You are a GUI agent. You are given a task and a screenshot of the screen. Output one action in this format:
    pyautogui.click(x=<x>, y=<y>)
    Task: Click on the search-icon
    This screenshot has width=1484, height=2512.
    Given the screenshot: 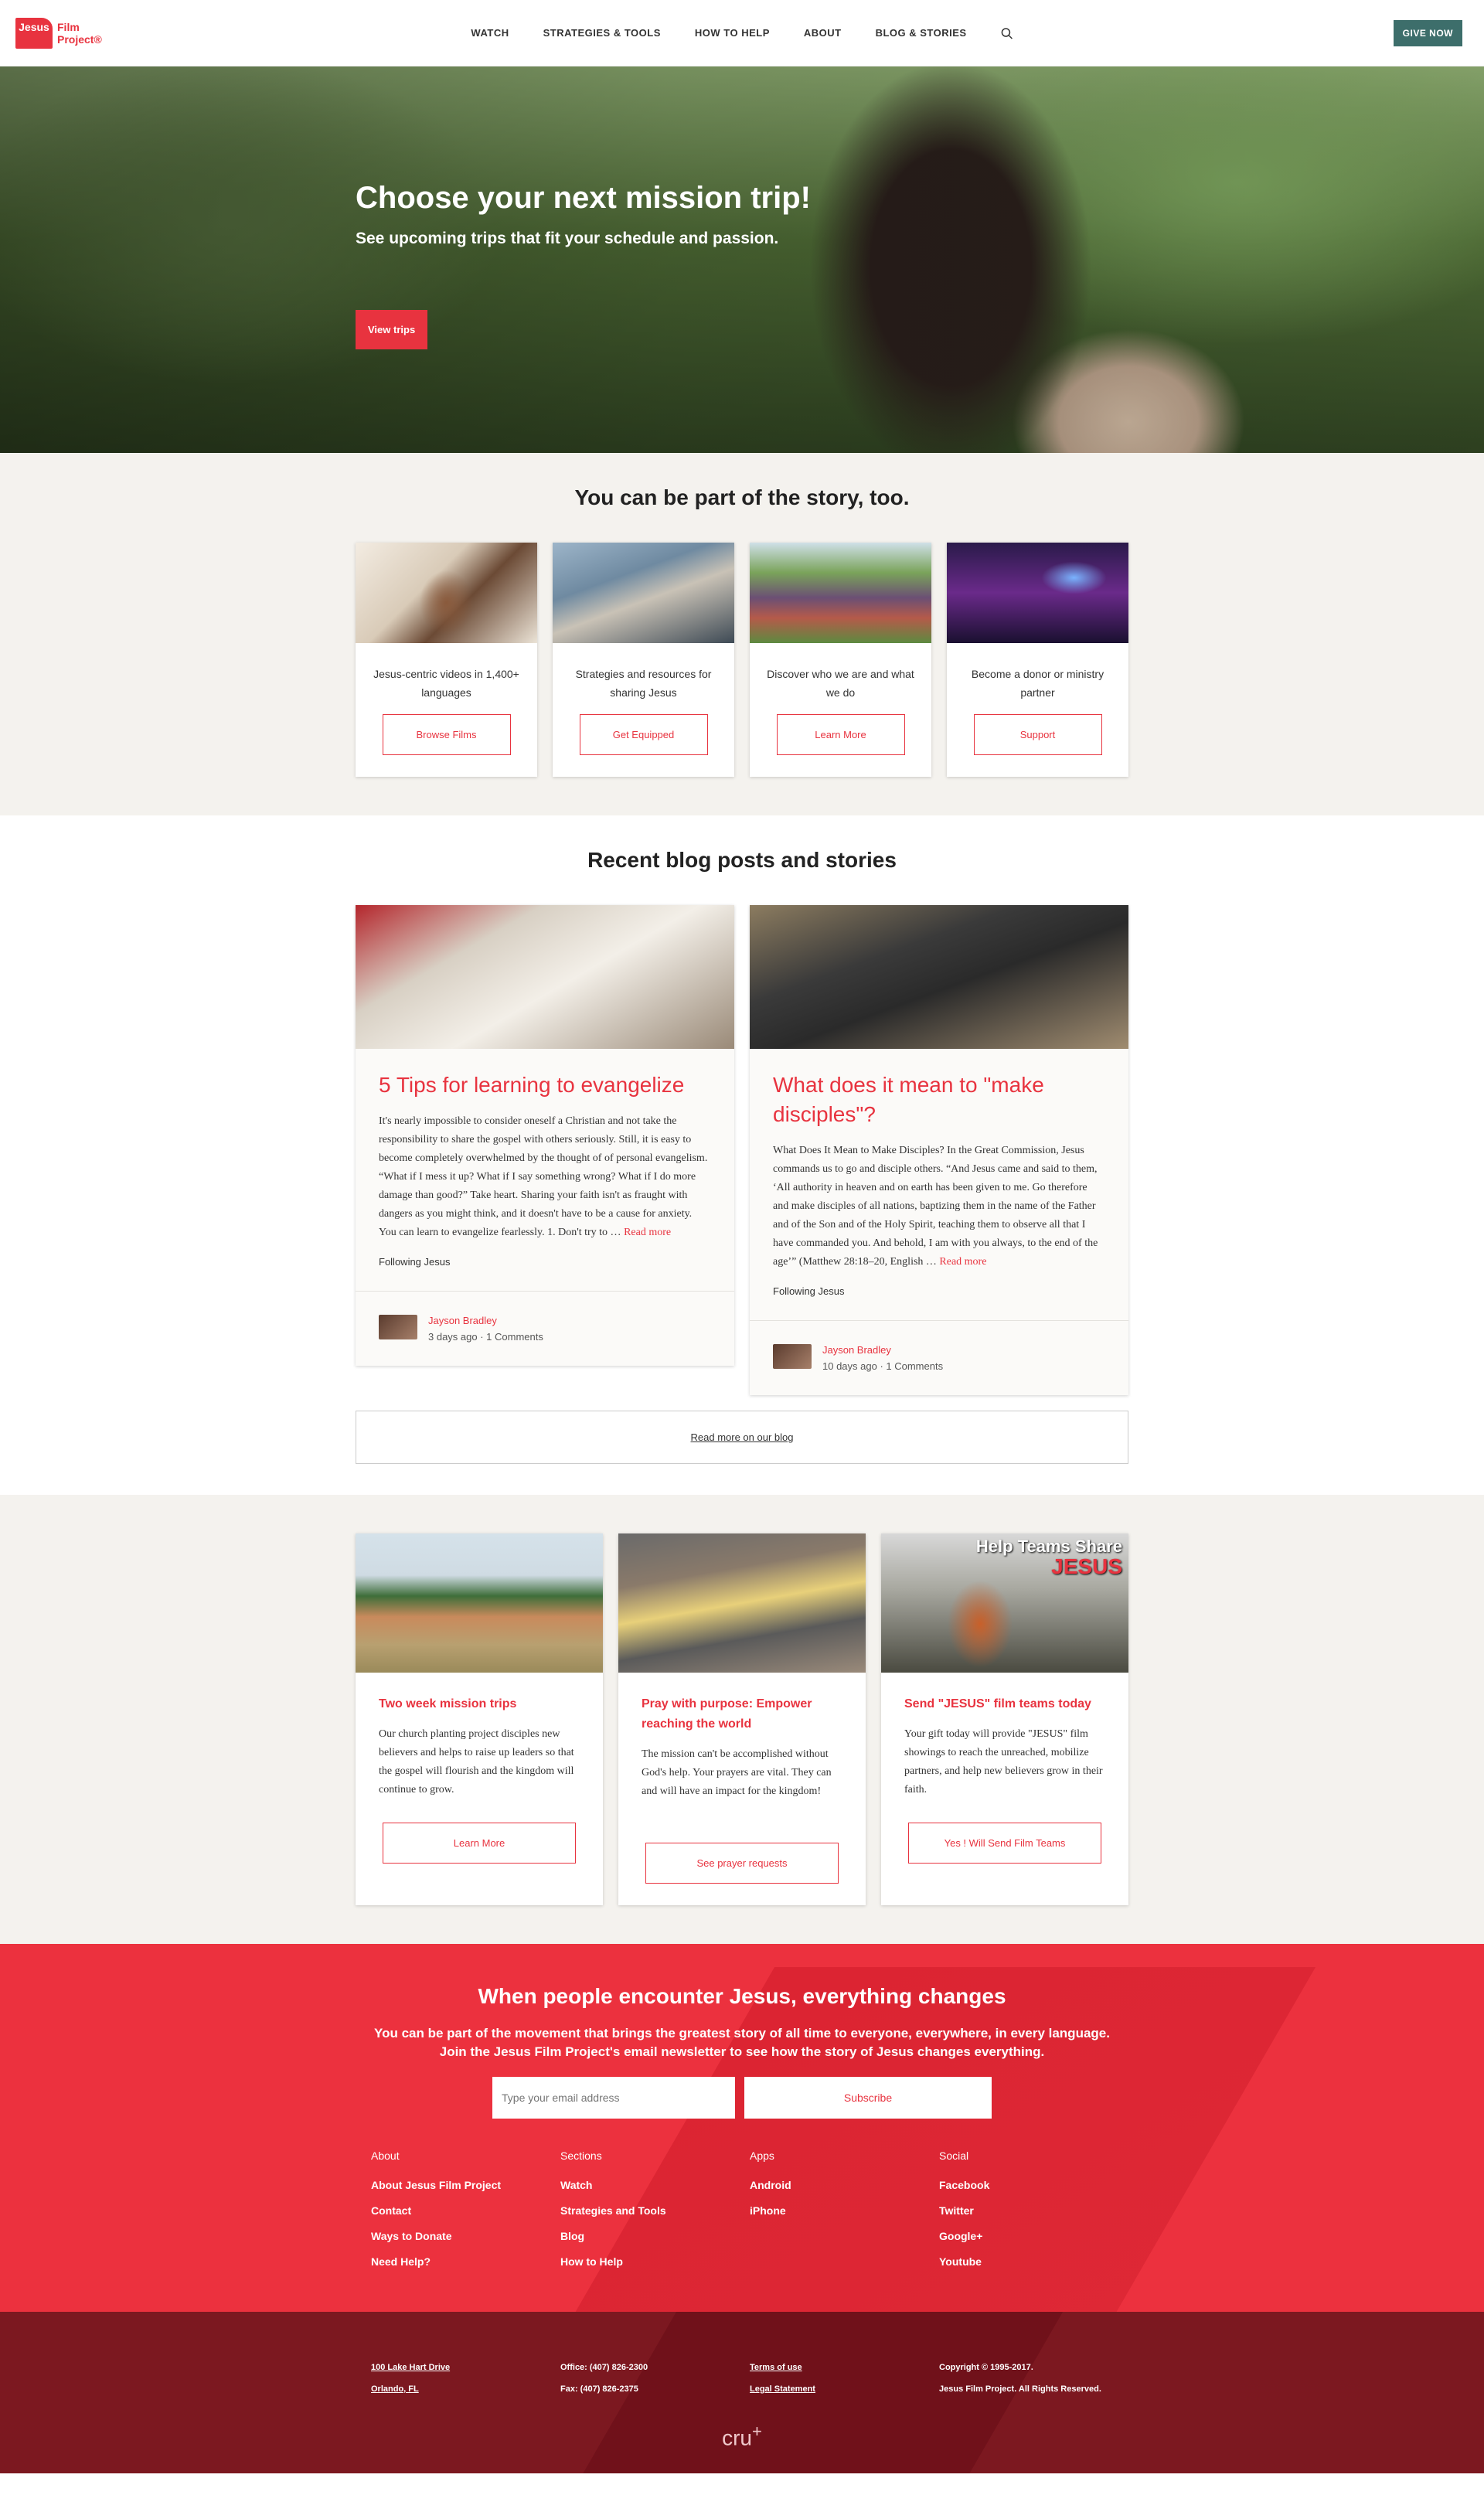 What is the action you would take?
    pyautogui.click(x=1007, y=33)
    